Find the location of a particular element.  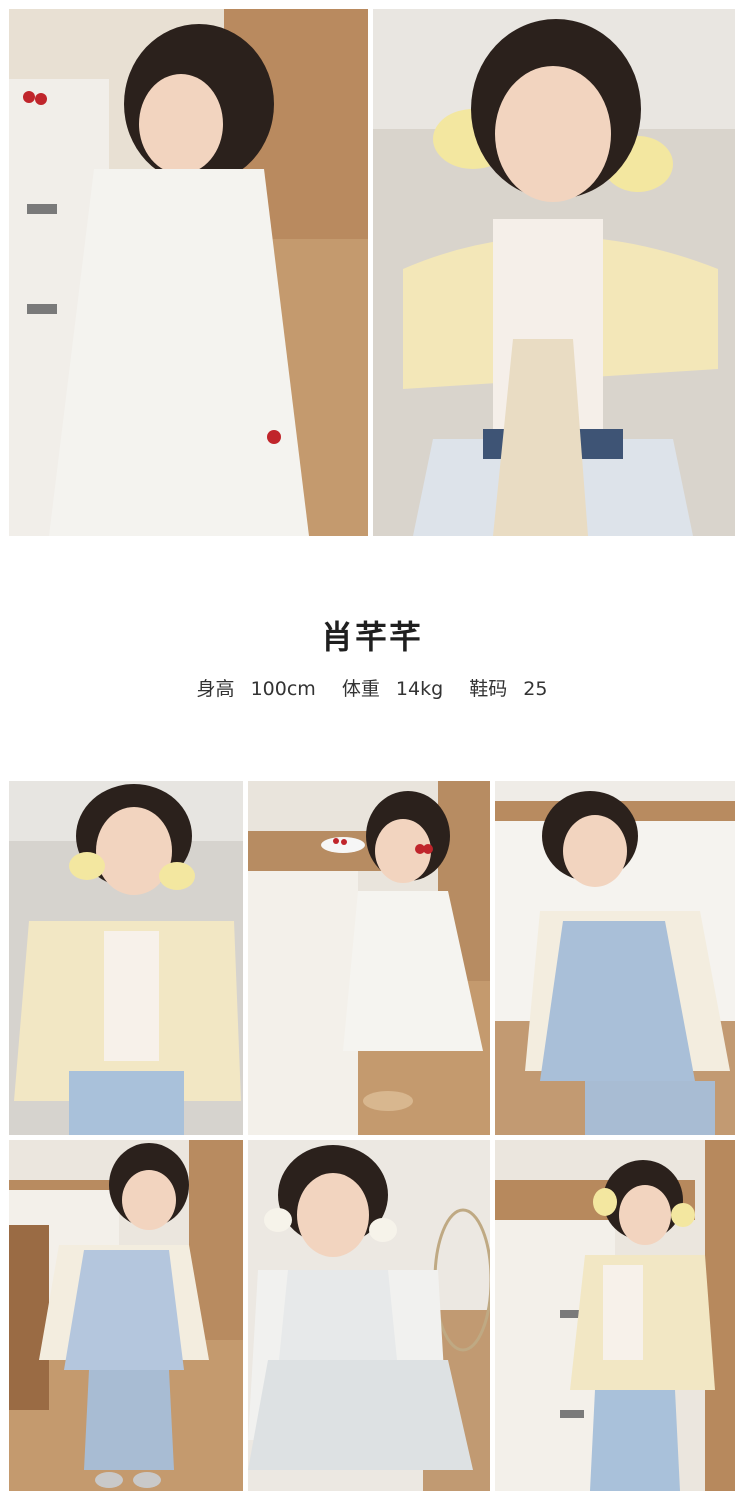

photo-printed-jacket-kitchen is located at coordinates (615, 1315).